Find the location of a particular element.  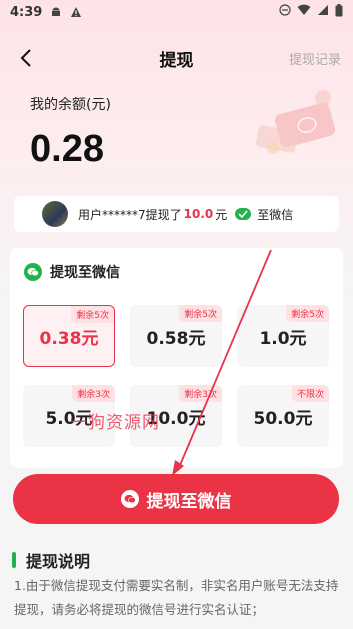

amount-value: 0.38元 is located at coordinates (69, 338).